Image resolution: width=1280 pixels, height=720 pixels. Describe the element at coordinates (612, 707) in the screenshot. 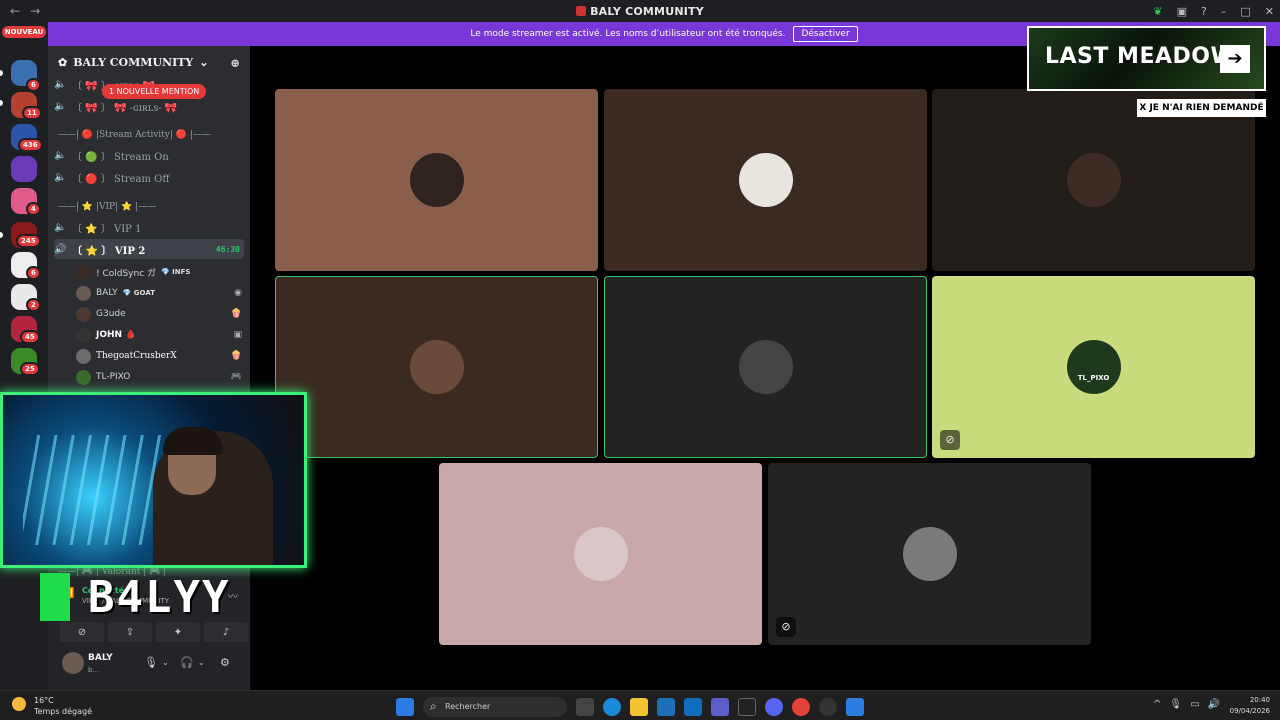

I see `edge-icon` at that location.